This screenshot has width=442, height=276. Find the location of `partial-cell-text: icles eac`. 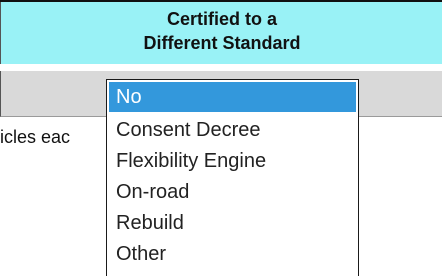

partial-cell-text: icles eac is located at coordinates (35, 137).